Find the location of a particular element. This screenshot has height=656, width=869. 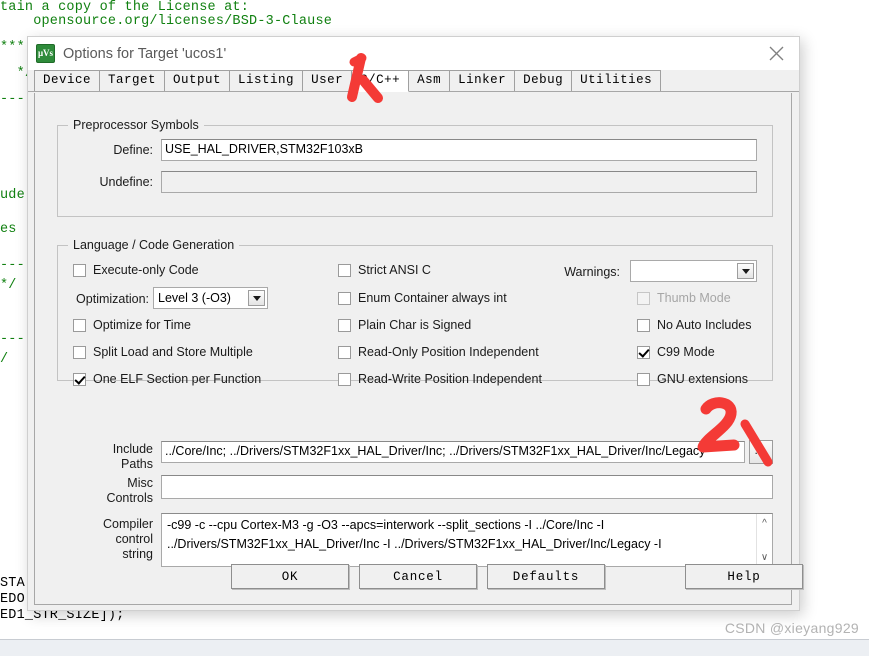

close-icon is located at coordinates (776, 53).